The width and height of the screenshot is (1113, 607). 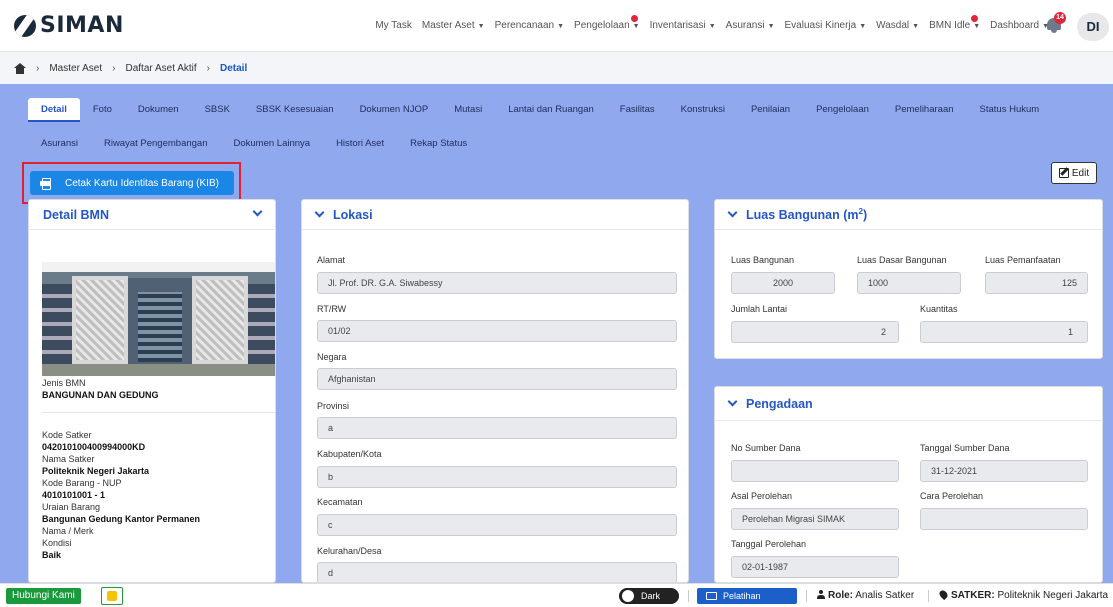 What do you see at coordinates (69, 25) in the screenshot?
I see `siman-logo: SIMAN` at bounding box center [69, 25].